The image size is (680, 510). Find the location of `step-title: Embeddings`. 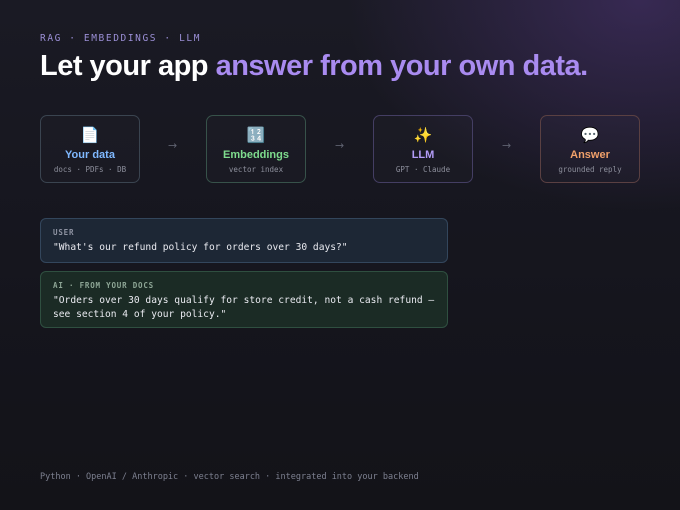

step-title: Embeddings is located at coordinates (255, 155).